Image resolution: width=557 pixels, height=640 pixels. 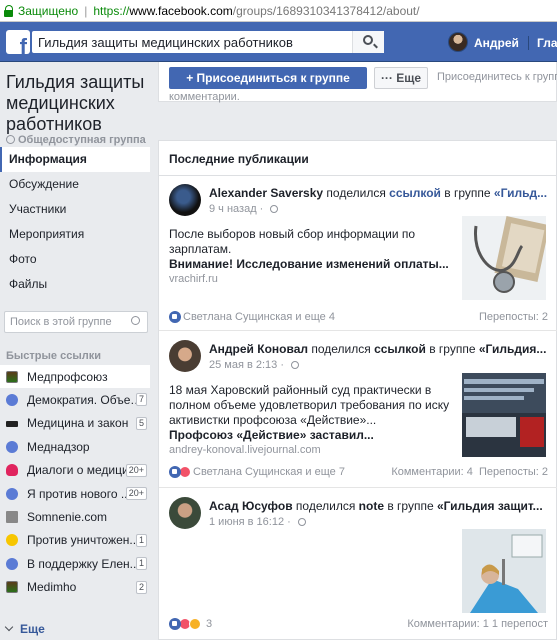 I want to click on home-link: Главна, so click(x=542, y=43).